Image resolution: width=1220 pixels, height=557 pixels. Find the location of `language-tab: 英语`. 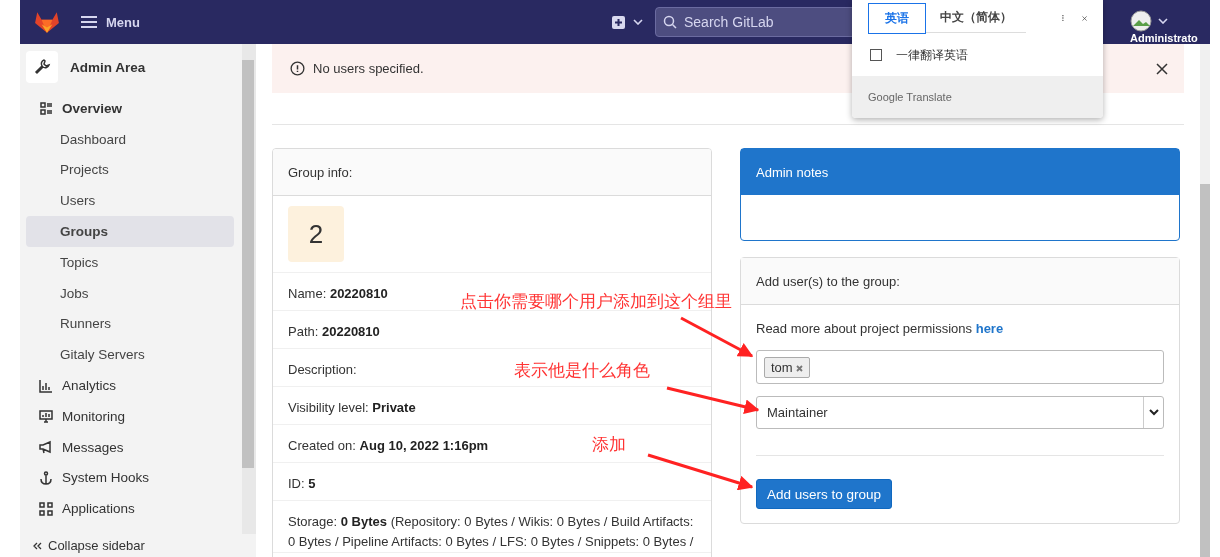

language-tab: 英语 is located at coordinates (897, 18).